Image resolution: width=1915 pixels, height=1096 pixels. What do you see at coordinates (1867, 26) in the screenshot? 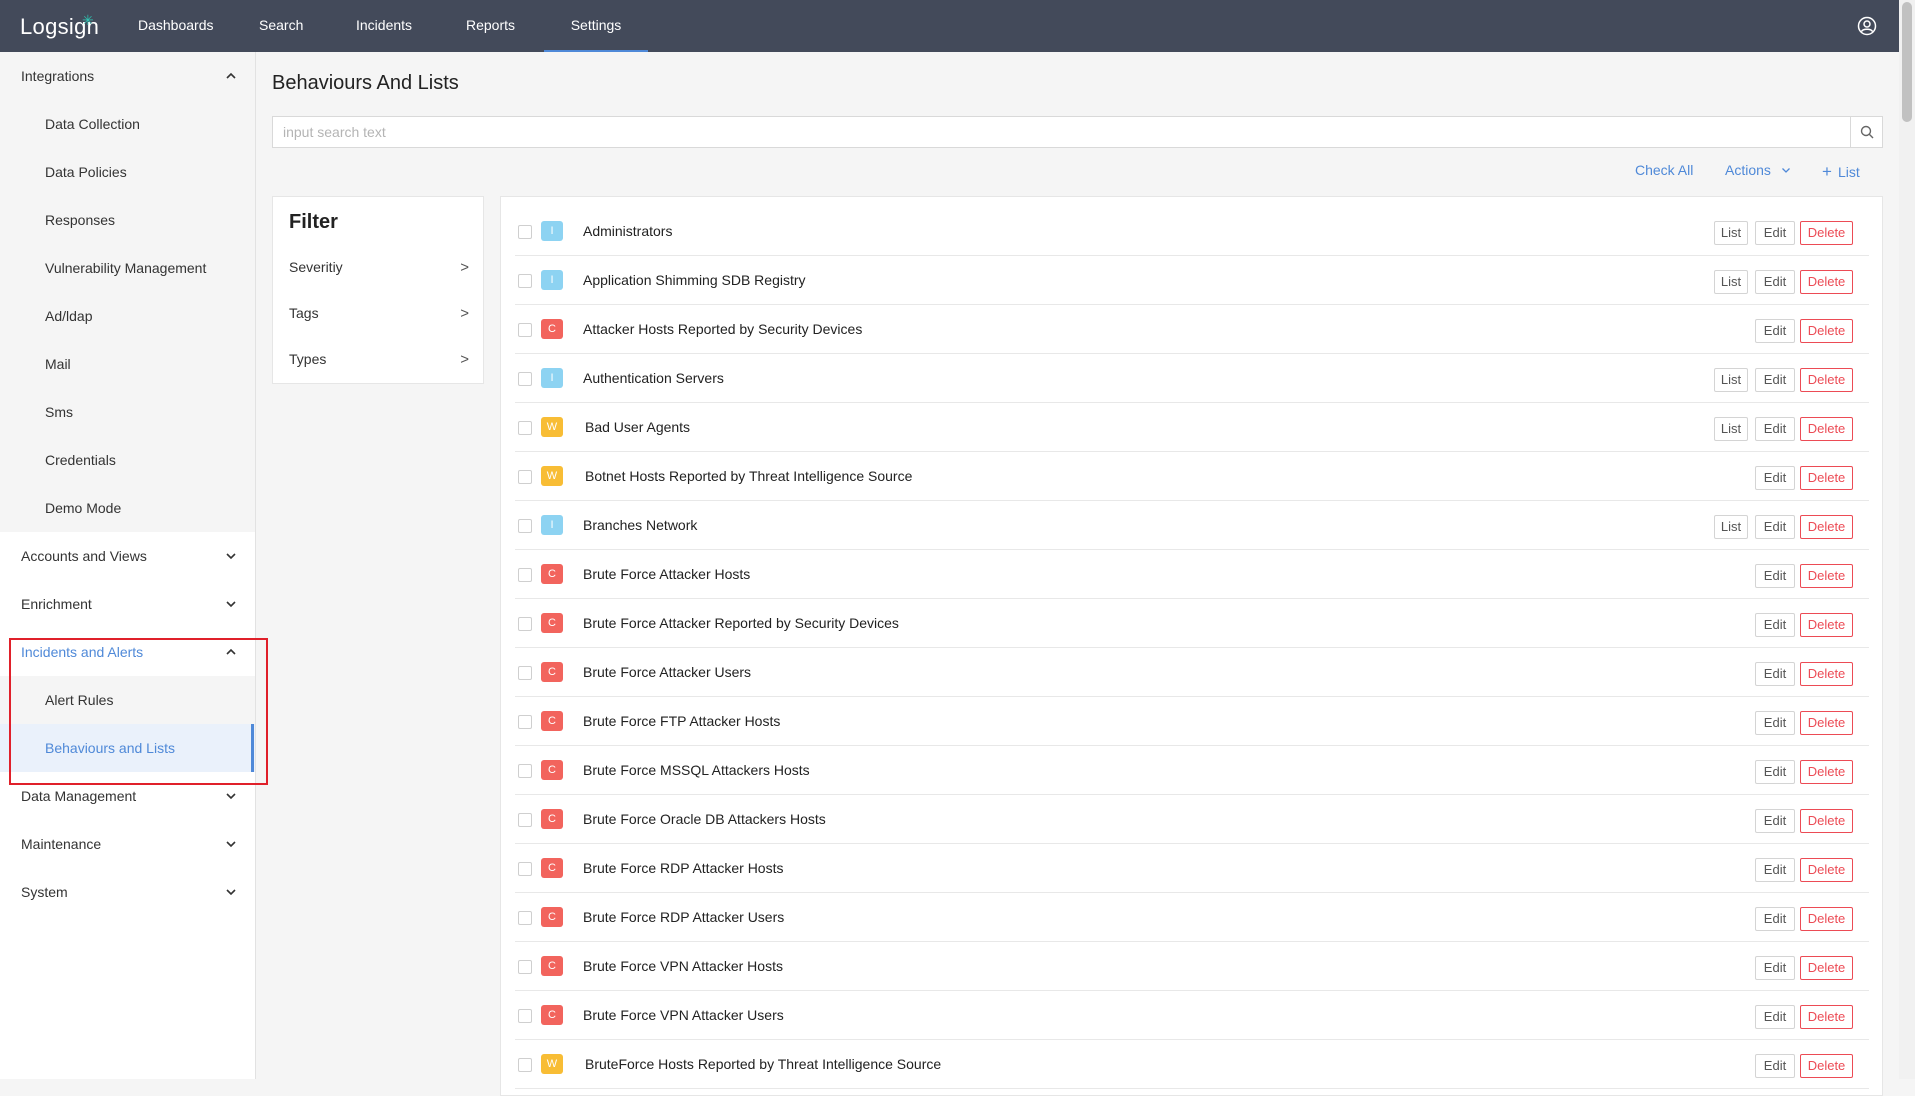
I see `user-account-icon` at bounding box center [1867, 26].